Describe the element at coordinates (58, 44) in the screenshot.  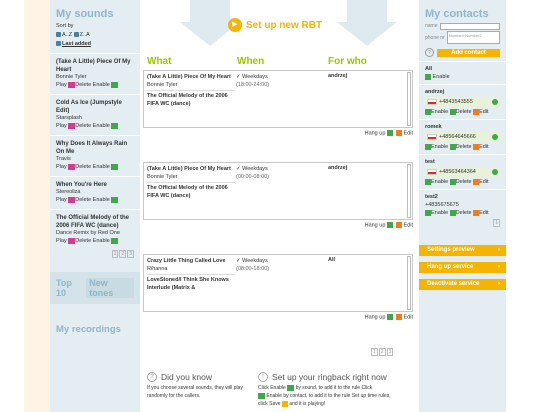
I see `last-added-icon` at that location.